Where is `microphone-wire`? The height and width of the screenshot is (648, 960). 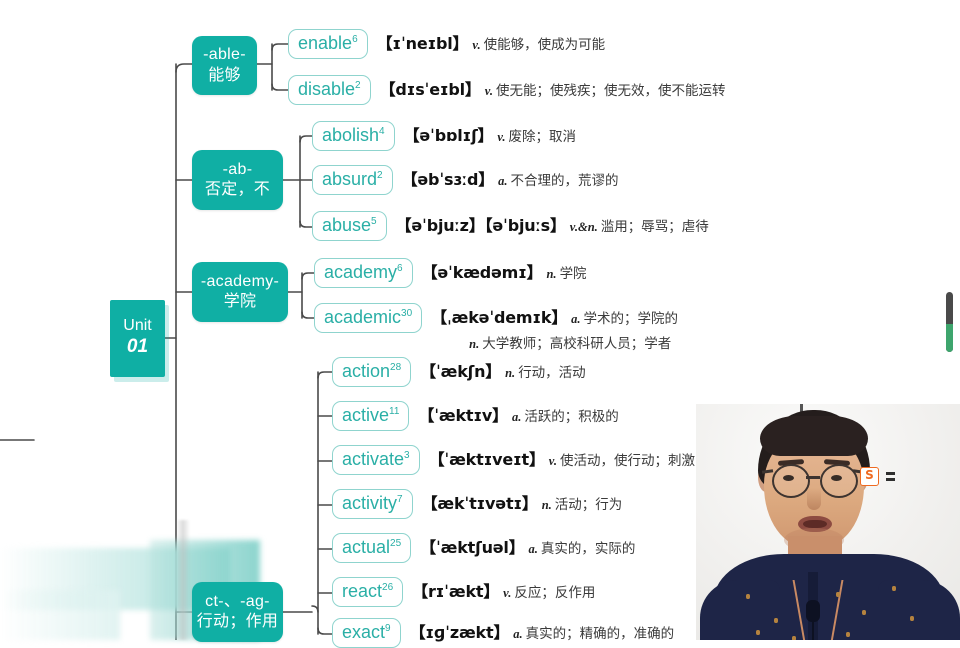
microphone-wire is located at coordinates (813, 630).